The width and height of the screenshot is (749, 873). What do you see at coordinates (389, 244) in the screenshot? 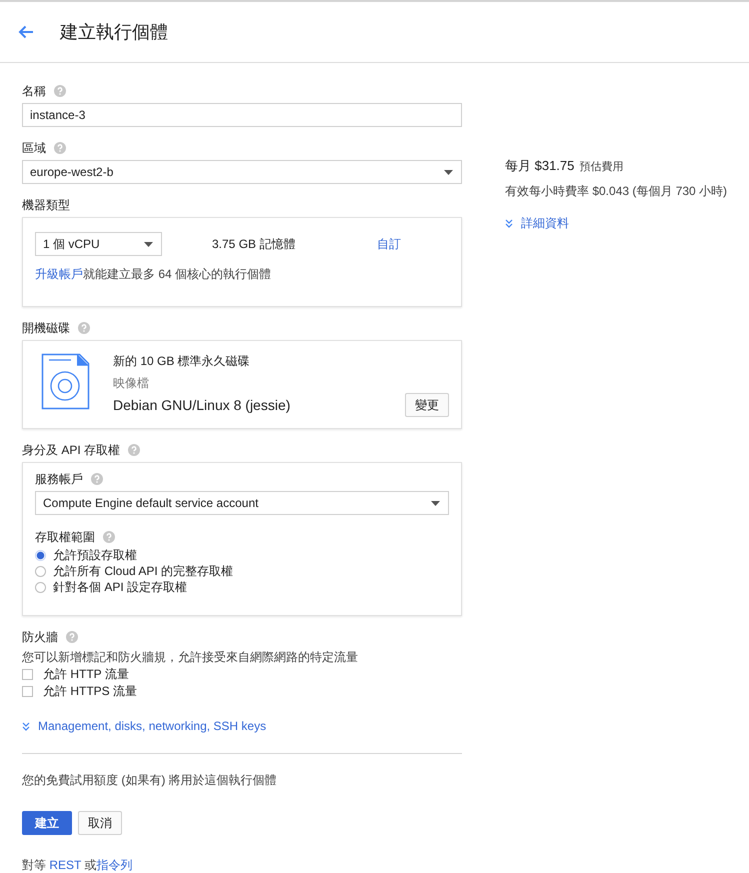
I see `customize-link: 自訂` at bounding box center [389, 244].